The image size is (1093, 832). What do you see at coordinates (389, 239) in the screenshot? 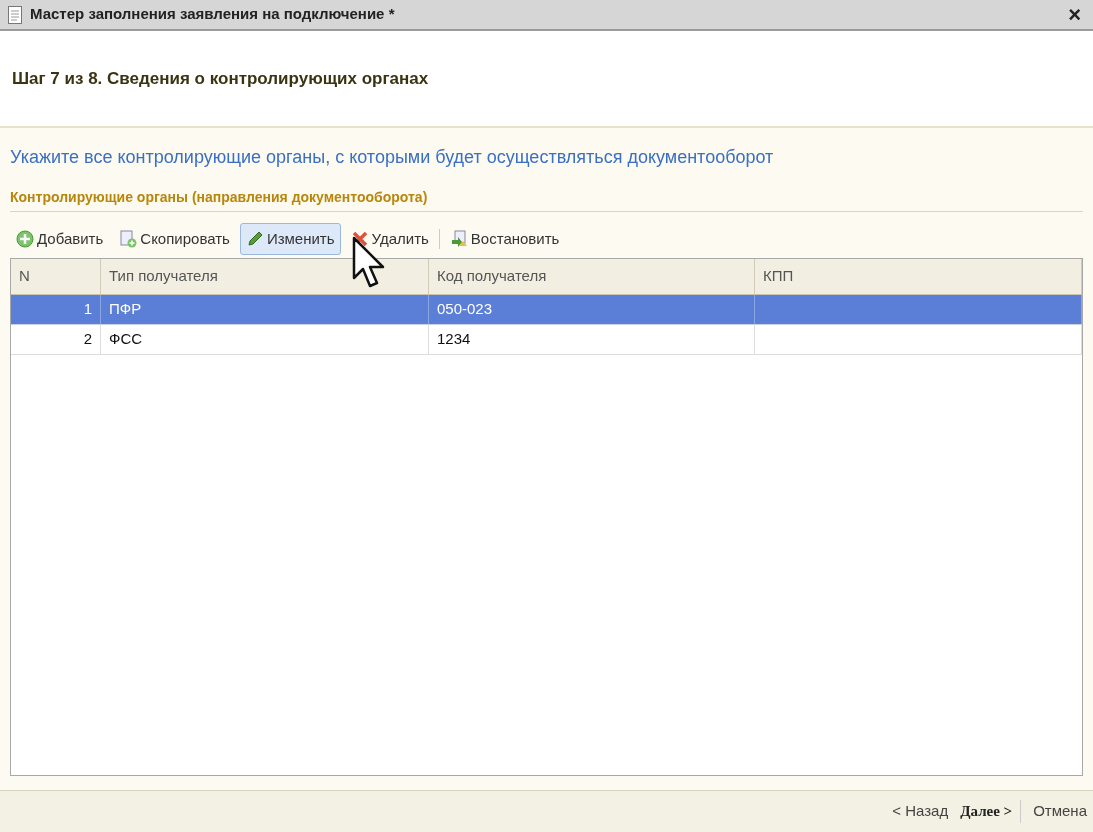
I see `delete-button: Удалить` at bounding box center [389, 239].